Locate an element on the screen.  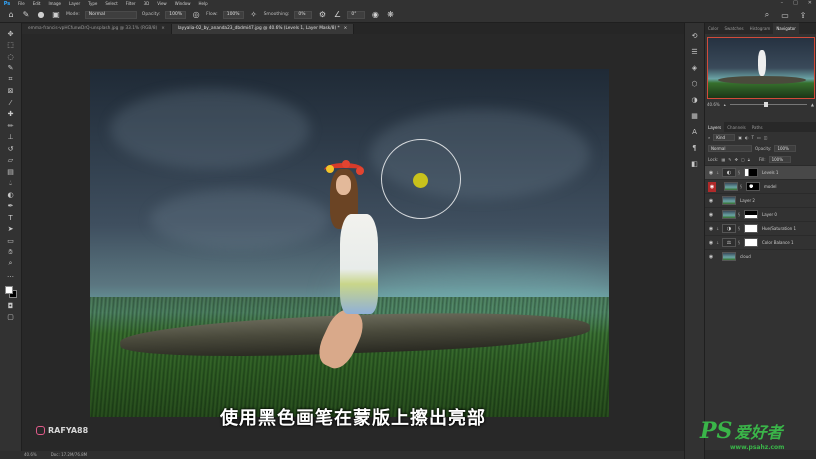
eyedropper-tool-icon: ⁄ is located at coordinates (11, 103).